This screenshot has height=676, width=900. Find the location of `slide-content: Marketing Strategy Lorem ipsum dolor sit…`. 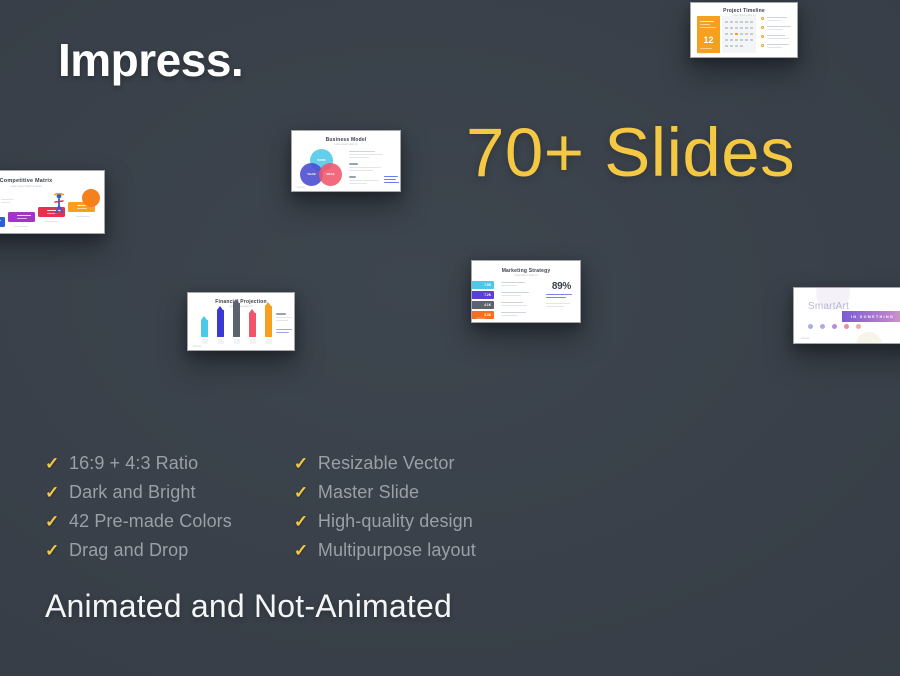

slide-content: Marketing Strategy Lorem ipsum dolor sit… is located at coordinates (526, 291).